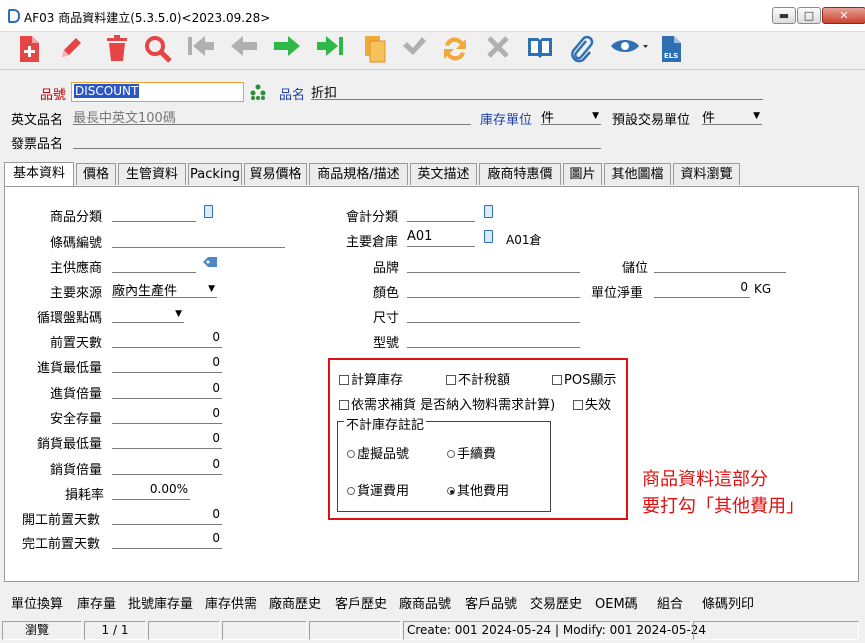 The width and height of the screenshot is (865, 643). What do you see at coordinates (295, 602) in the screenshot?
I see `fn-vendor-history: 廠商歷史` at bounding box center [295, 602].